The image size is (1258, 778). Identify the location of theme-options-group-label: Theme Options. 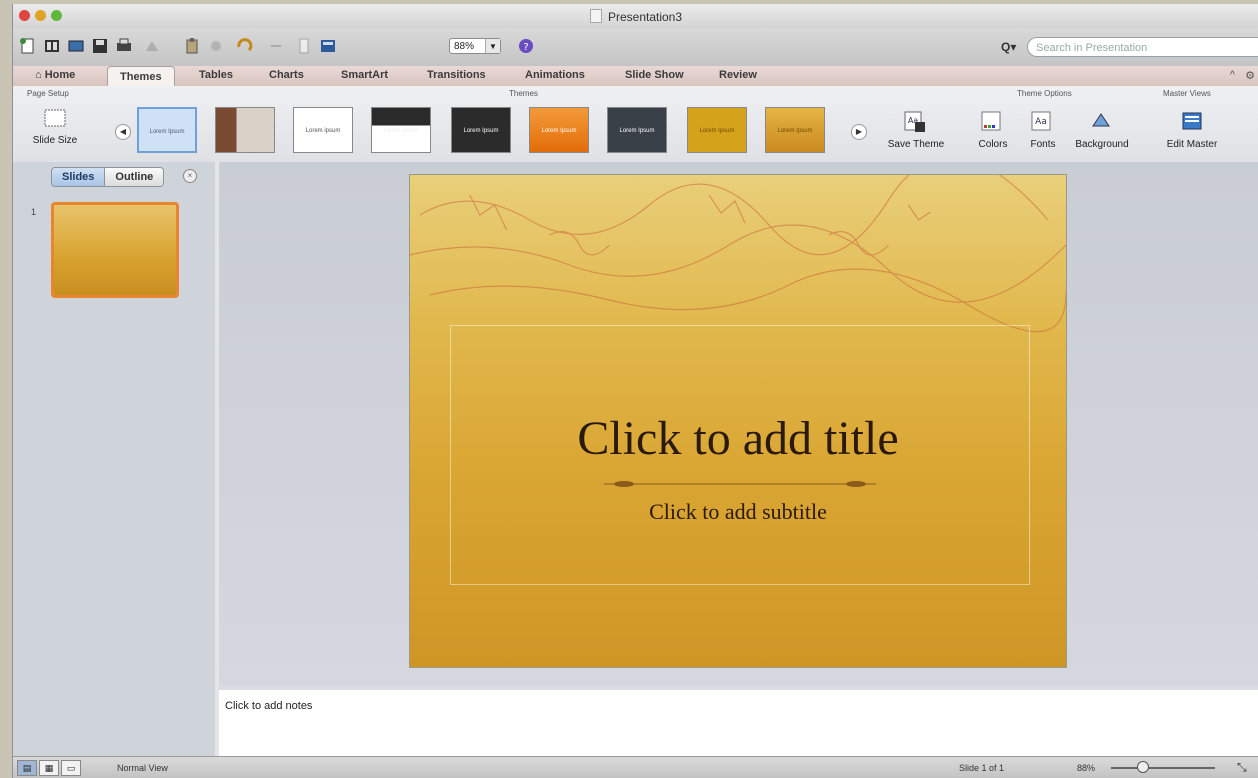
(1044, 93).